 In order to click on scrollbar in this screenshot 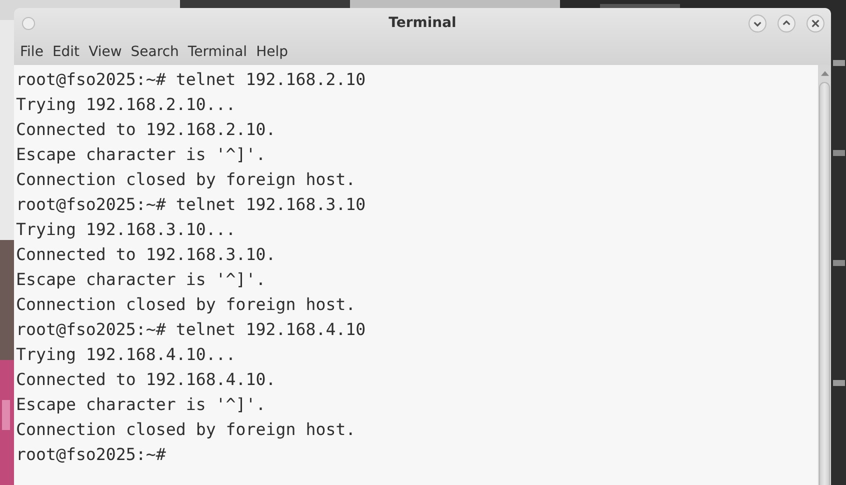, I will do `click(824, 275)`.